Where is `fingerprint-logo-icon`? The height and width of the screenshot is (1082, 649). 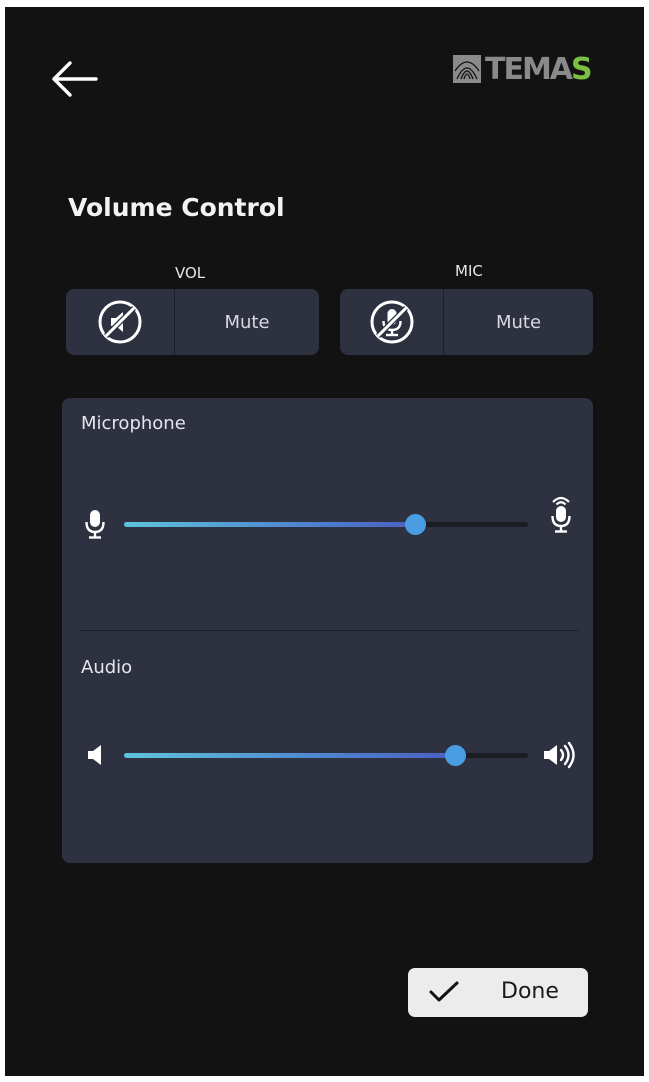
fingerprint-logo-icon is located at coordinates (467, 69).